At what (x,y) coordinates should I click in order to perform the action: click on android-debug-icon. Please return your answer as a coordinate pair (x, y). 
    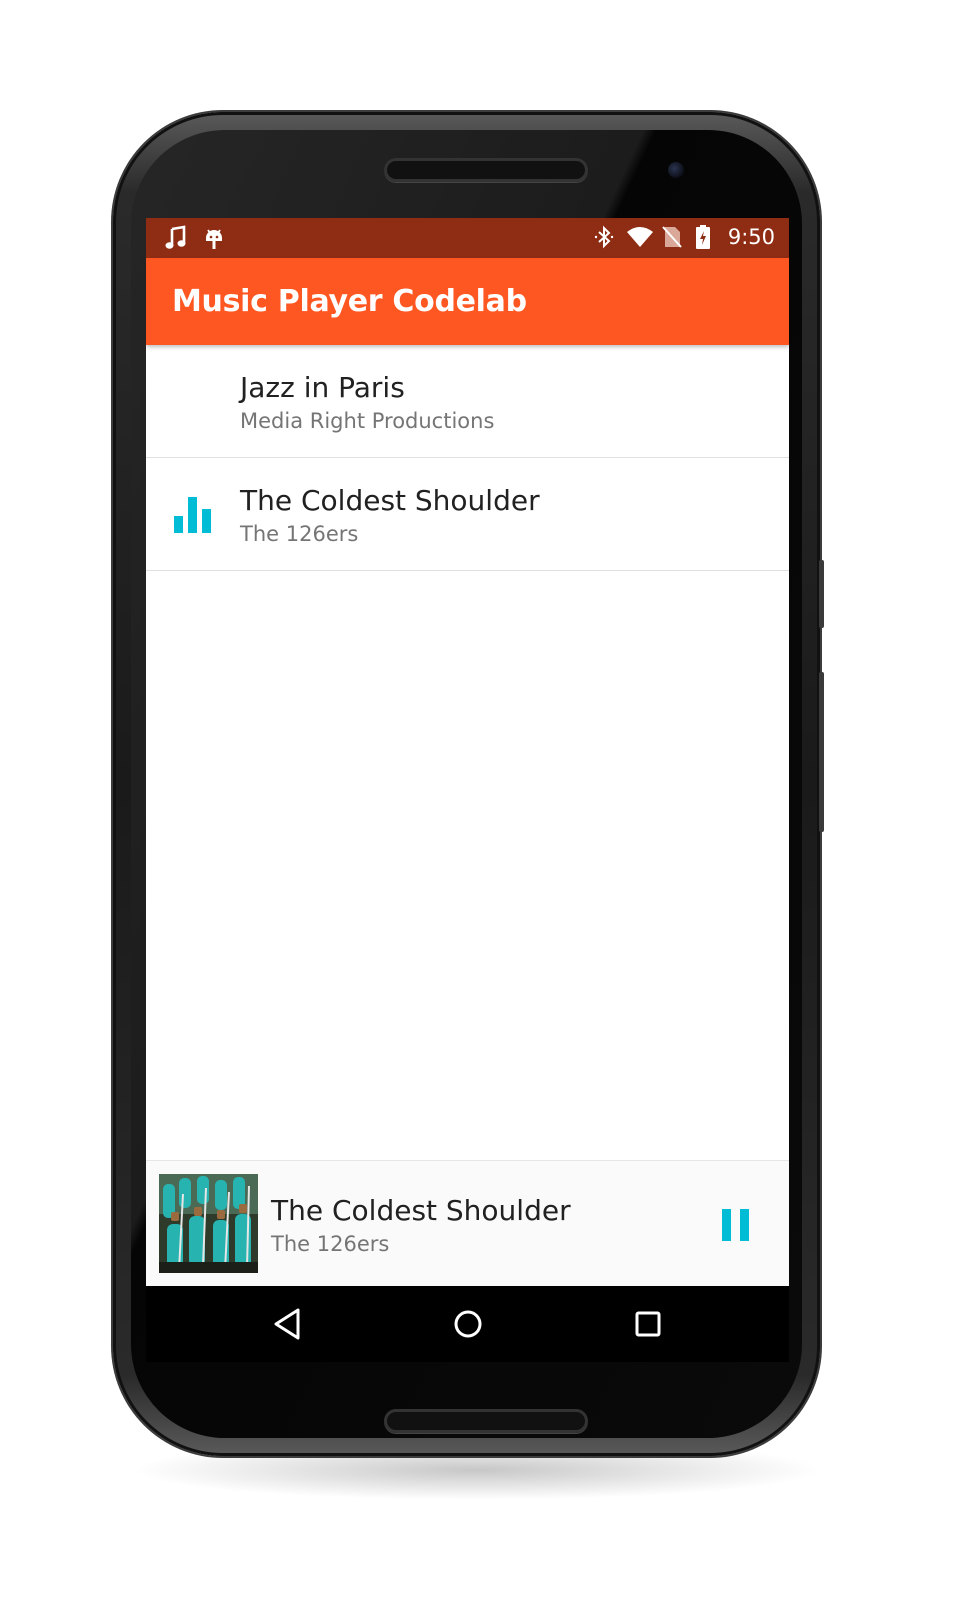
    Looking at the image, I should click on (214, 238).